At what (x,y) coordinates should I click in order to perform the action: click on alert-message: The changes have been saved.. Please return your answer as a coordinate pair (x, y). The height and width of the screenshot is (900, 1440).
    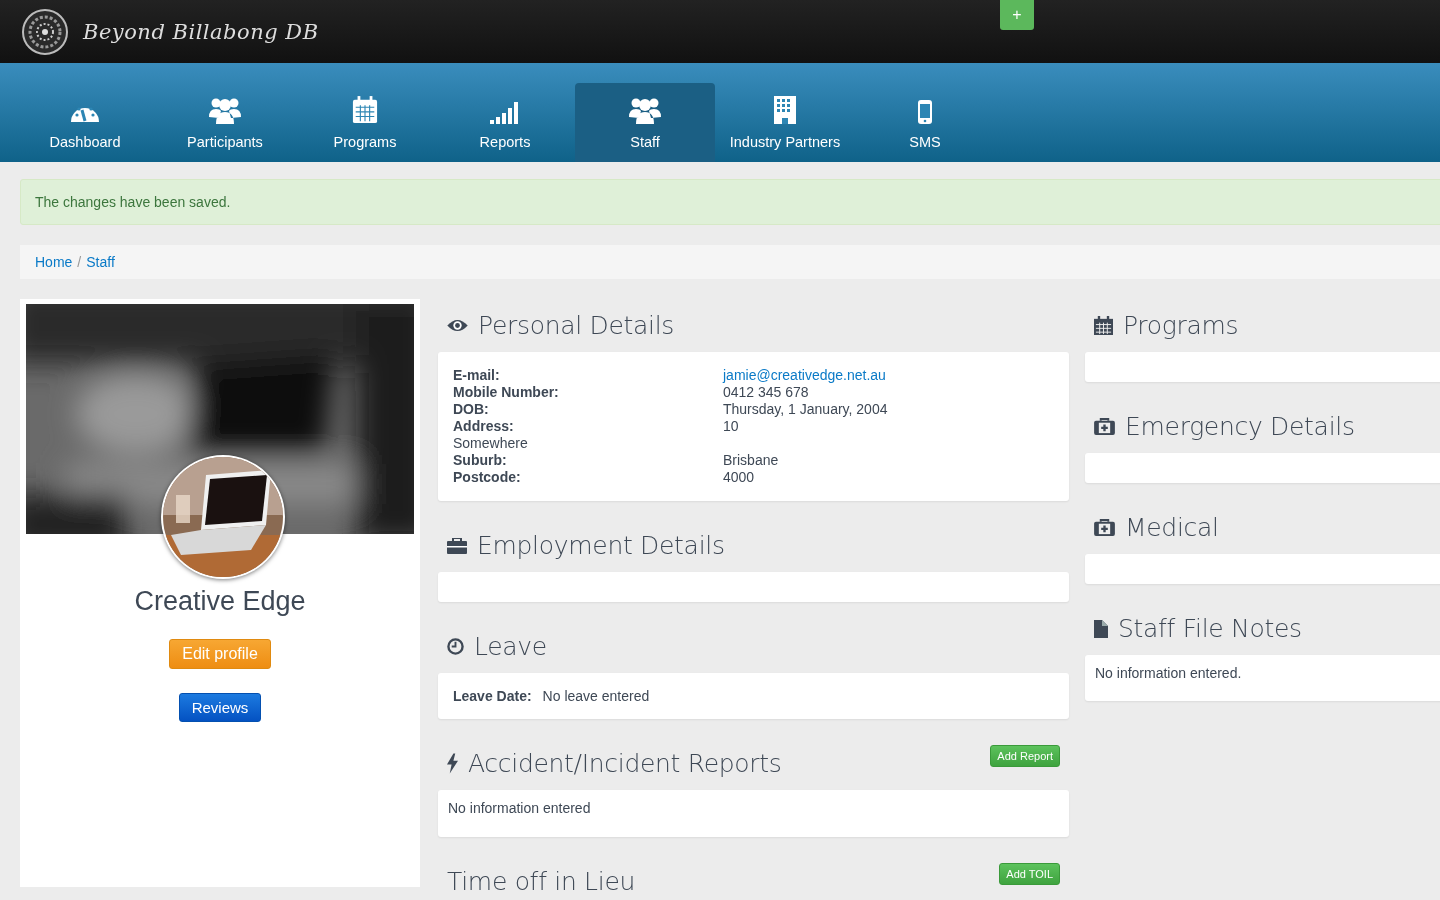
    Looking at the image, I should click on (133, 202).